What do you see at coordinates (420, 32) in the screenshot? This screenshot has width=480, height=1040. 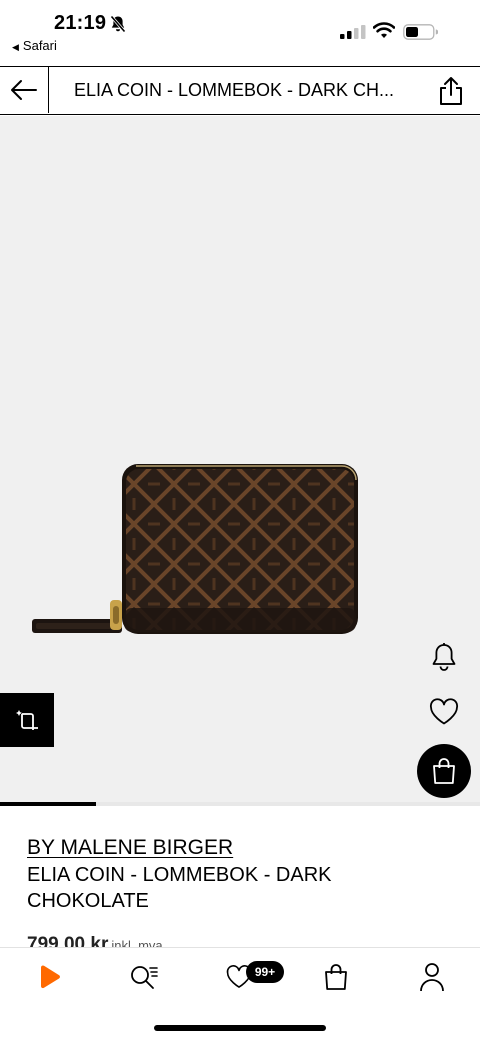 I see `battery-icon` at bounding box center [420, 32].